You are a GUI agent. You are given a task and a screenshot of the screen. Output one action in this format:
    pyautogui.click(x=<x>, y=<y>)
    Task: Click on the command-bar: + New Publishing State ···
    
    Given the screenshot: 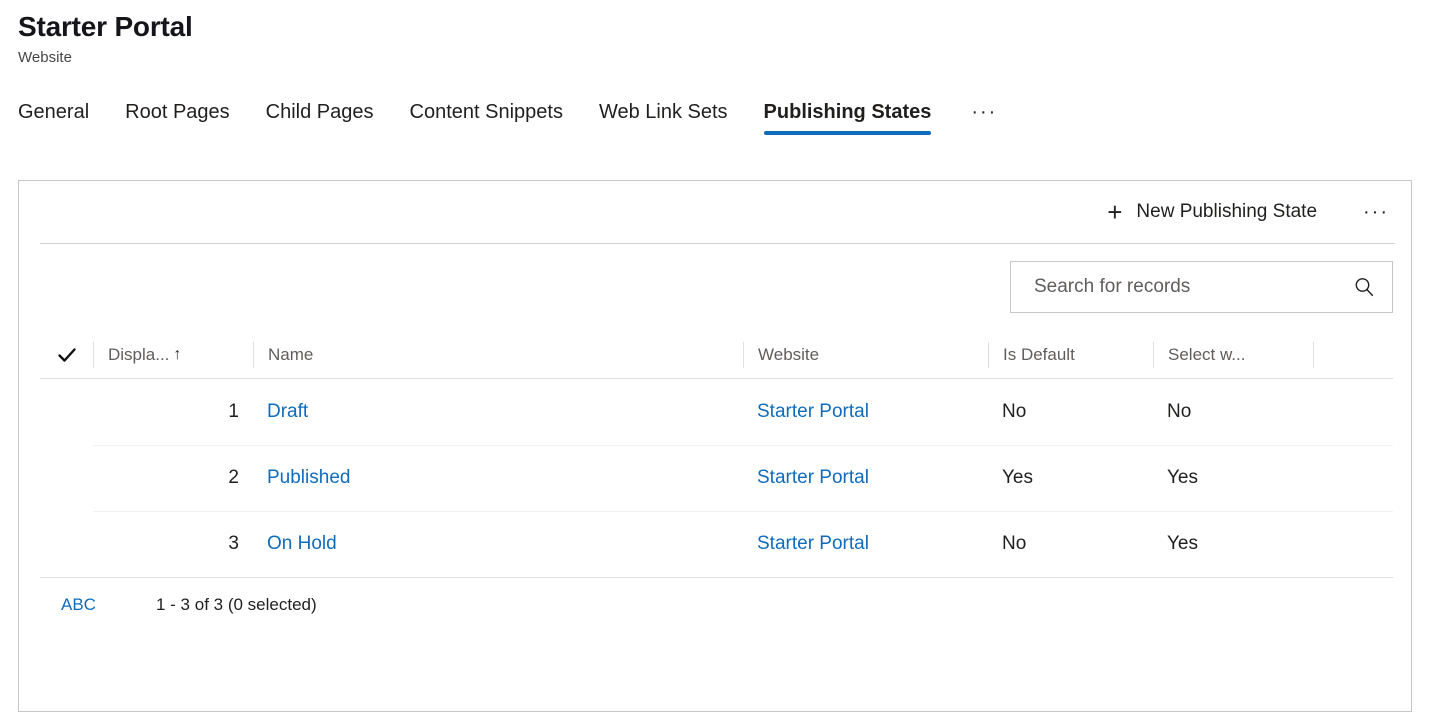 What is the action you would take?
    pyautogui.click(x=715, y=212)
    